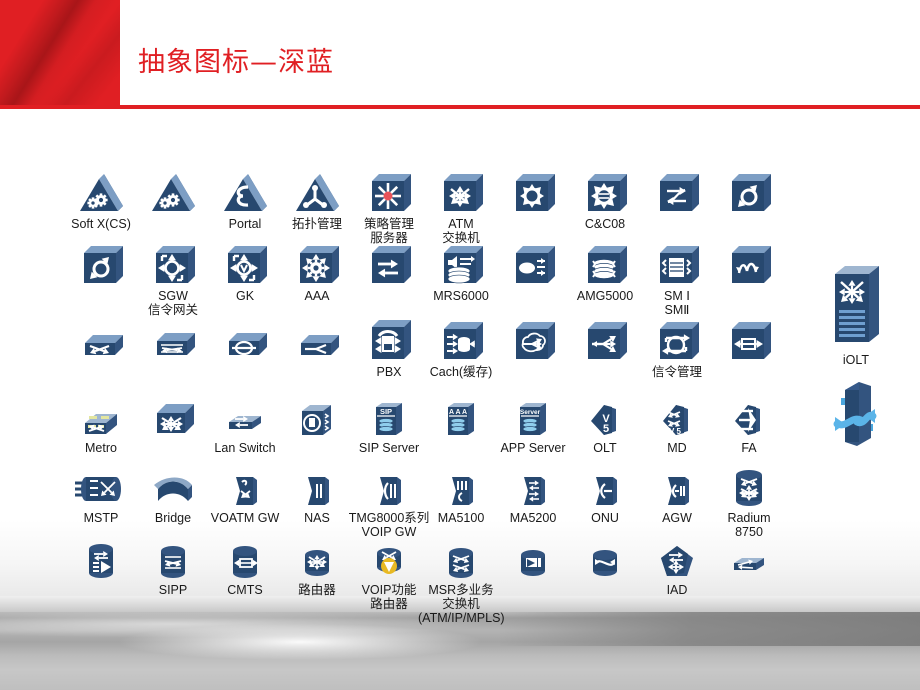 The image size is (920, 690). What do you see at coordinates (749, 417) in the screenshot?
I see `shield-fa-icon` at bounding box center [749, 417].